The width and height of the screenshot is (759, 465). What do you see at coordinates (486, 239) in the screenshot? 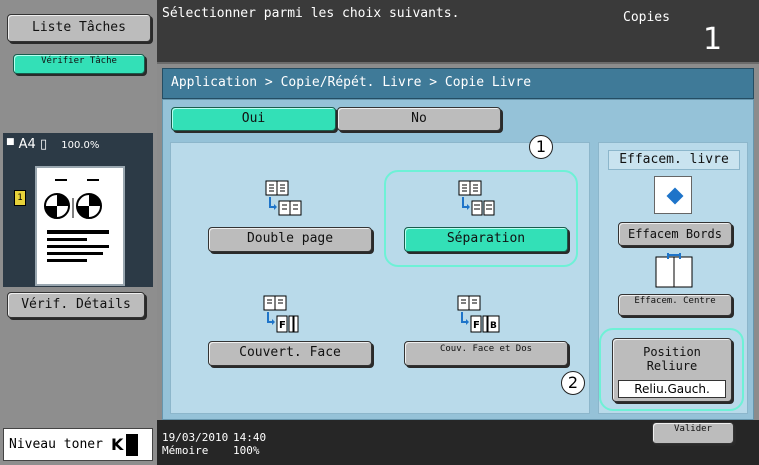
I see `separation-button: Séparation` at bounding box center [486, 239].